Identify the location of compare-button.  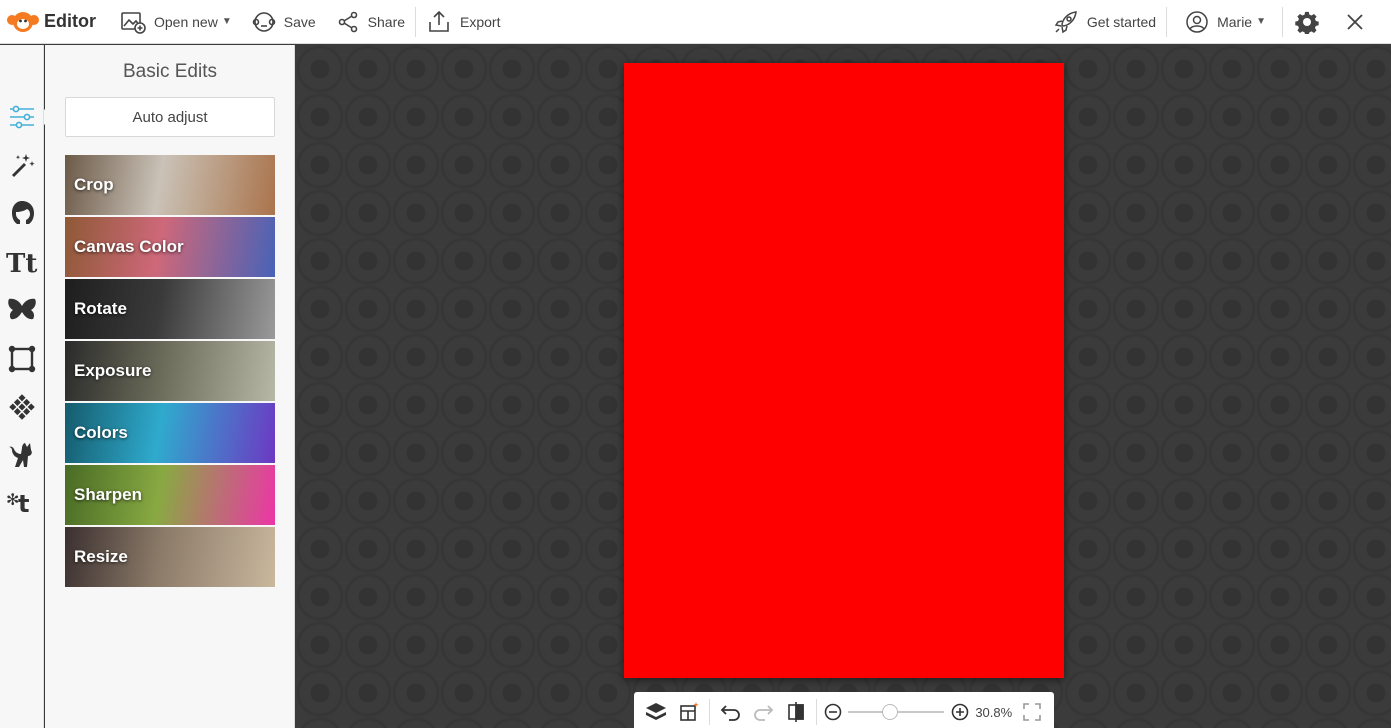
(796, 711).